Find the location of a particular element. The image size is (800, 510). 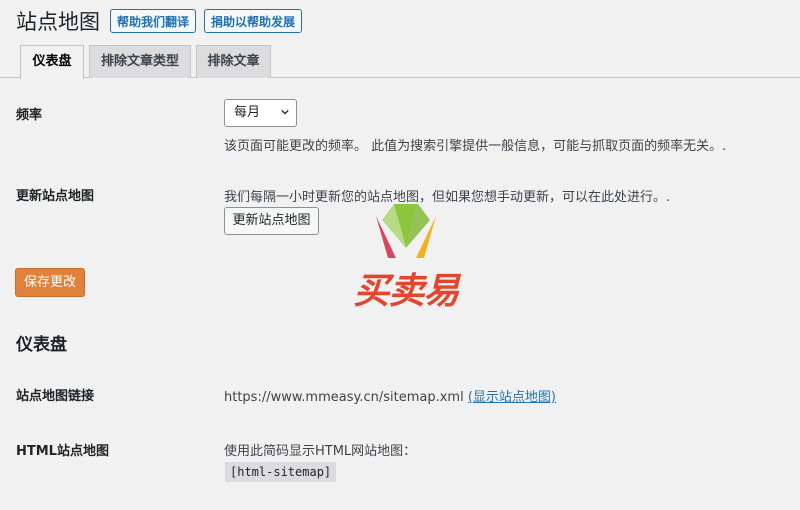

tab-bar: 仪表盘 排除文章类型 排除文章 is located at coordinates (400, 61).